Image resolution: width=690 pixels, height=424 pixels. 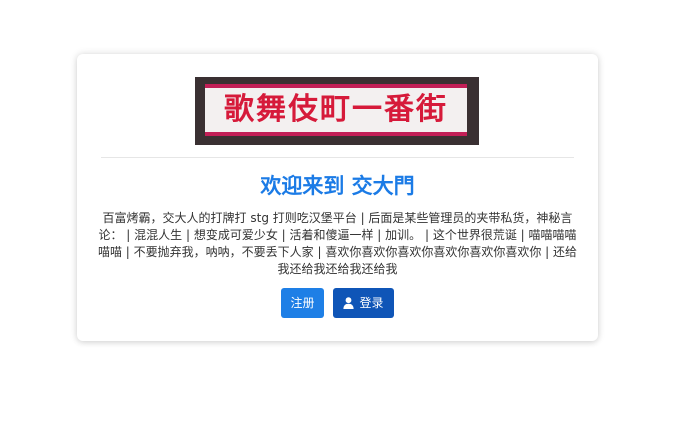 What do you see at coordinates (348, 303) in the screenshot?
I see `user-icon` at bounding box center [348, 303].